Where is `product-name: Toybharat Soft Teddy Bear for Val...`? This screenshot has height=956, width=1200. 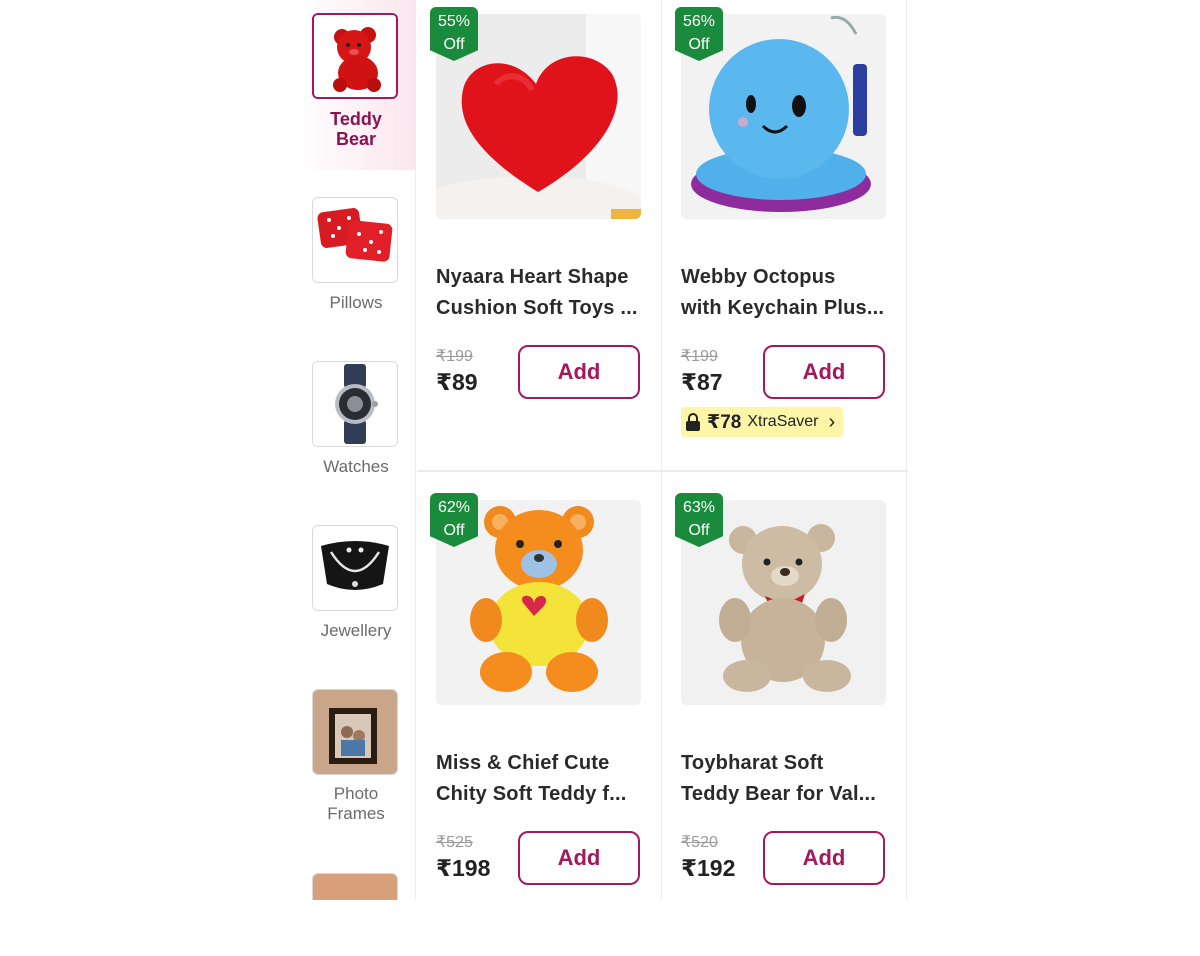 product-name: Toybharat Soft Teddy Bear for Val... is located at coordinates (786, 779).